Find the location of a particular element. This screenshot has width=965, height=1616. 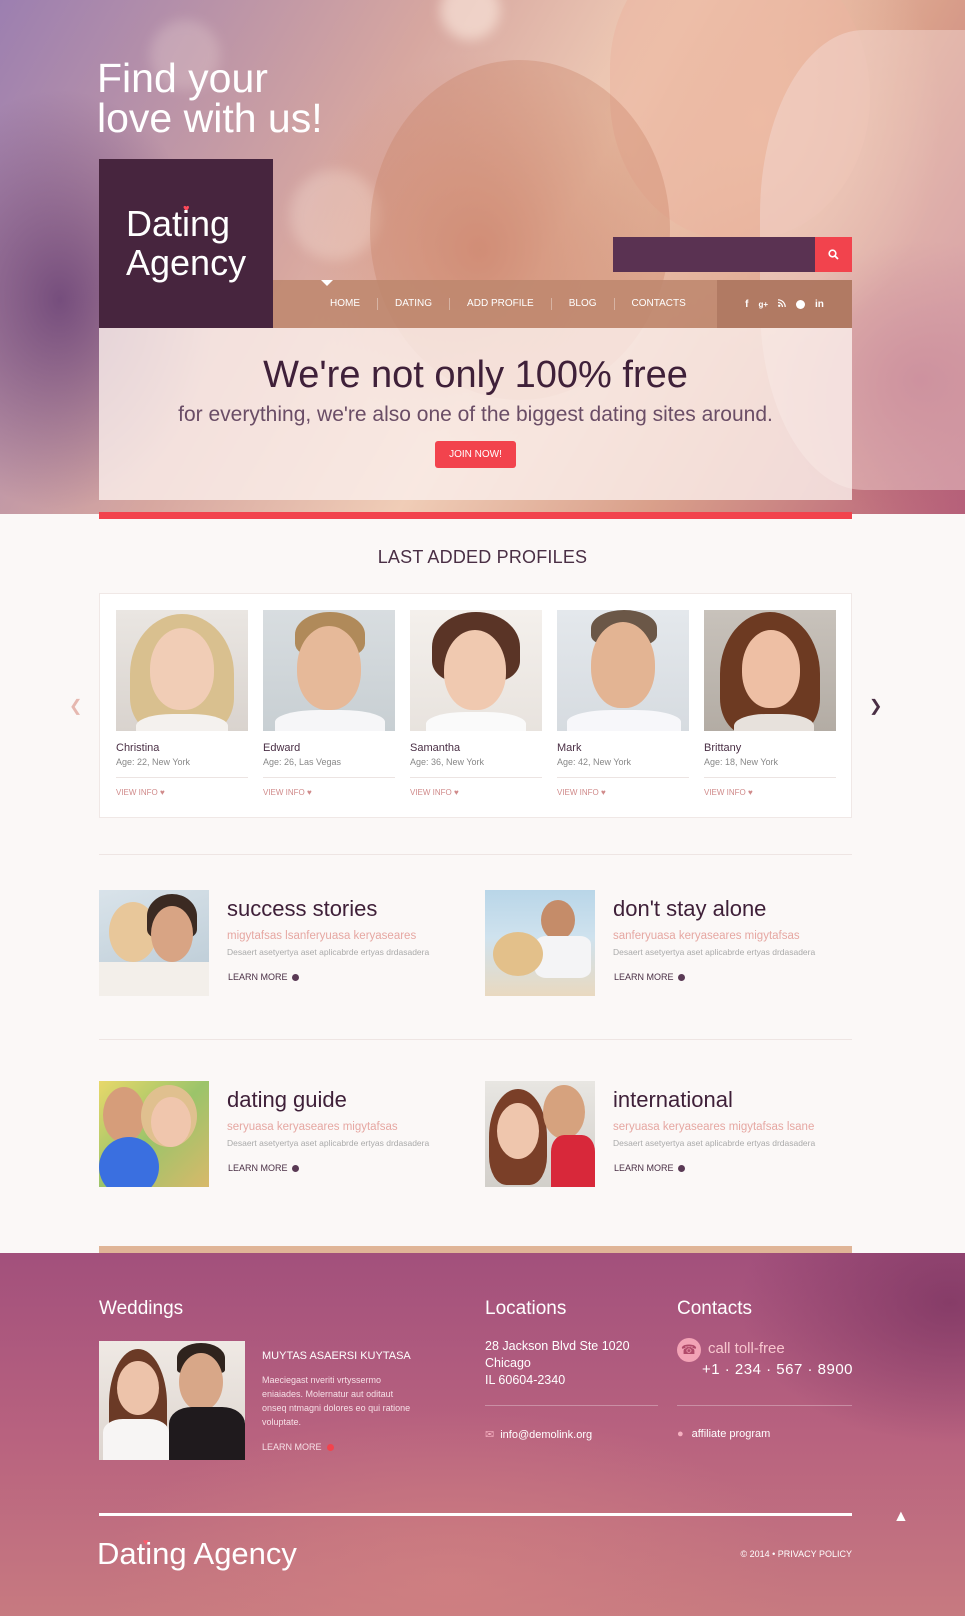

phone-number: +1 · 234 · 567 · 8900 is located at coordinates (777, 1369).